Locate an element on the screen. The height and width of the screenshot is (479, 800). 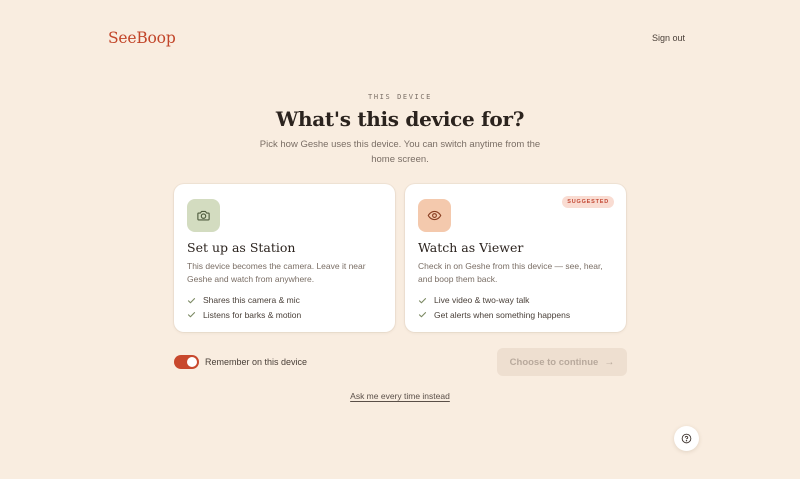
feature-item: Live video & two-way talk is located at coordinates (494, 300).